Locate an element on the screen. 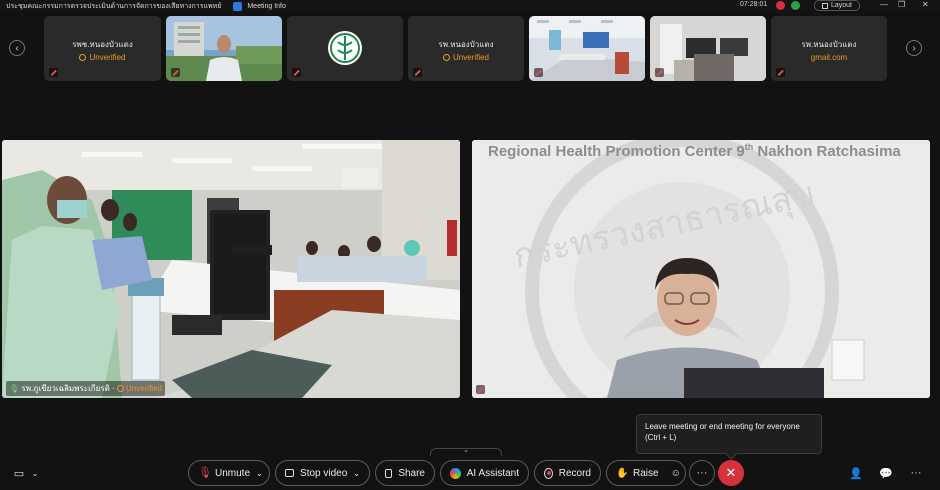 Image resolution: width=940 pixels, height=490 pixels. share-button: Share is located at coordinates (405, 473).